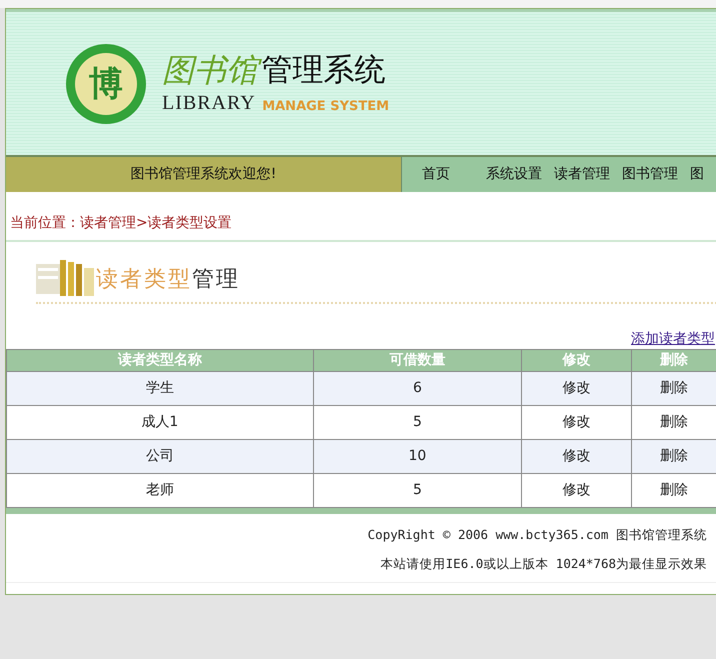  What do you see at coordinates (674, 361) in the screenshot?
I see `column-header: 删除` at bounding box center [674, 361].